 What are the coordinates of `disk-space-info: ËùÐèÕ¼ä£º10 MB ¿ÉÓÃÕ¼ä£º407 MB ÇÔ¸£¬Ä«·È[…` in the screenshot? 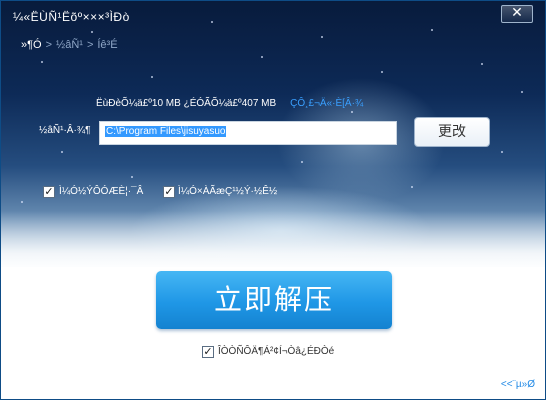 It's located at (229, 103).